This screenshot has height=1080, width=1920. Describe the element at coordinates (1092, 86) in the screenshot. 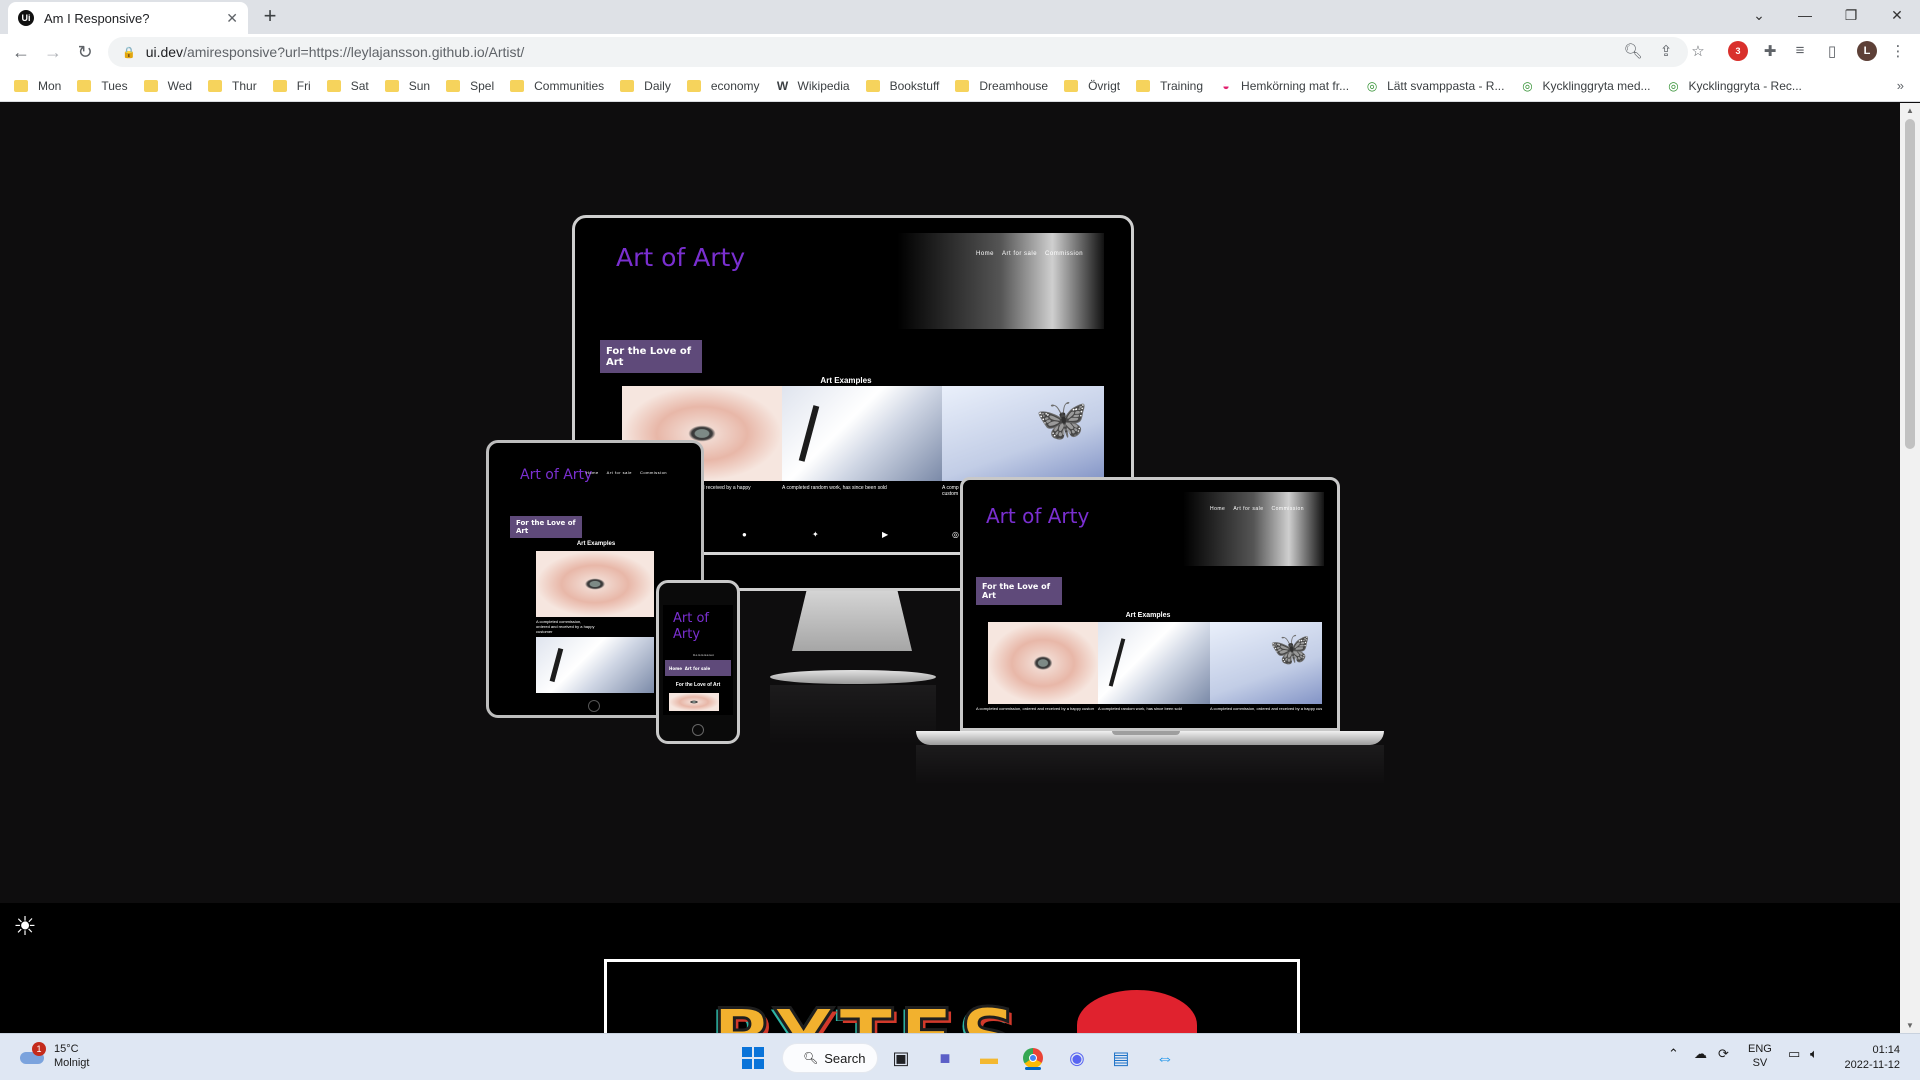

I see `bookmark-item: Övrigt` at that location.